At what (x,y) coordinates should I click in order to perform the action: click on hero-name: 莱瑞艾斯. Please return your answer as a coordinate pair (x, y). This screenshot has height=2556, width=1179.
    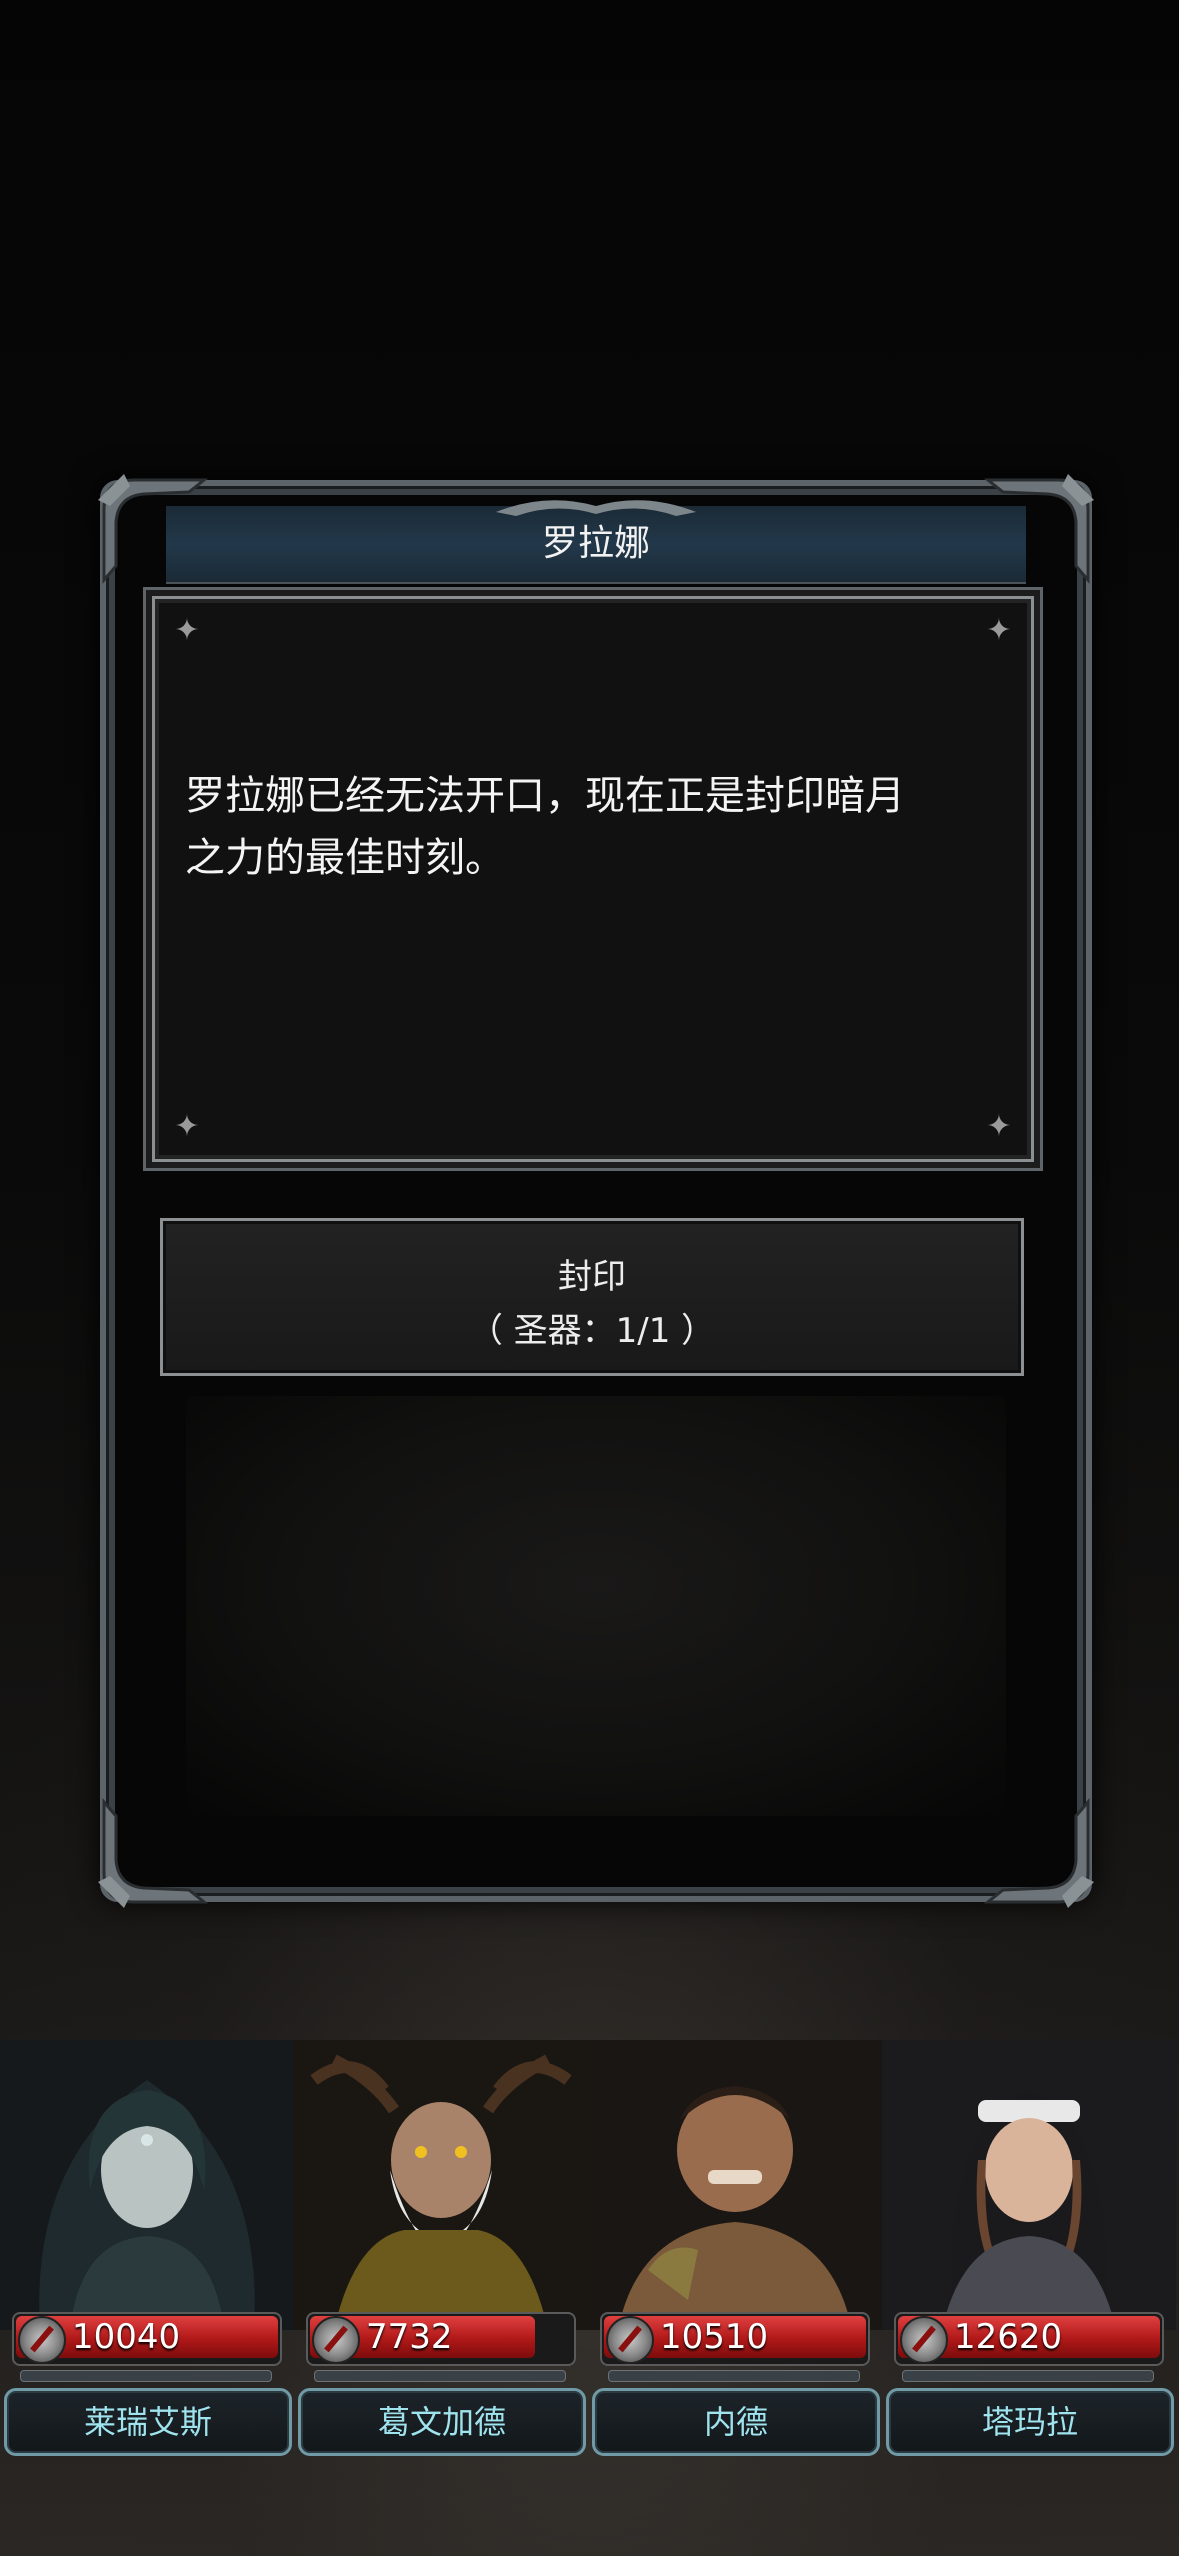
    Looking at the image, I should click on (147, 2422).